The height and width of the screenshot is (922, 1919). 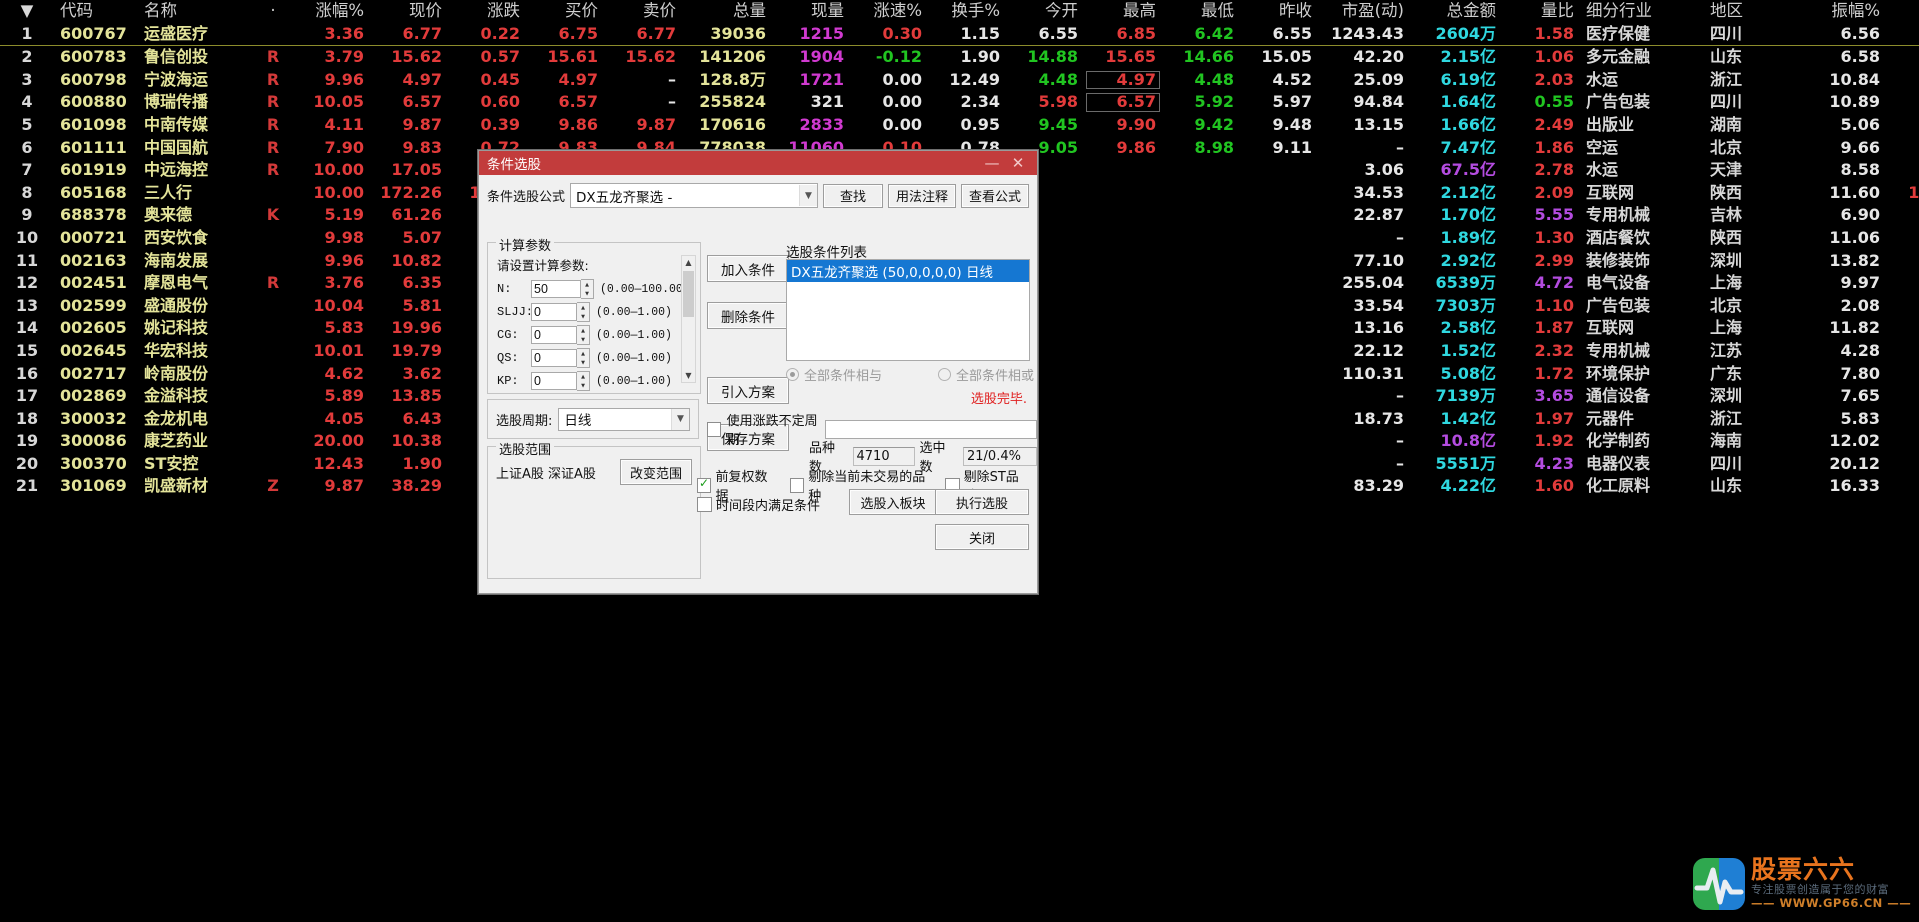 What do you see at coordinates (908, 271) in the screenshot?
I see `condition-list-item: DX五龙齐聚选 (50,0,0,0,0) 日线` at bounding box center [908, 271].